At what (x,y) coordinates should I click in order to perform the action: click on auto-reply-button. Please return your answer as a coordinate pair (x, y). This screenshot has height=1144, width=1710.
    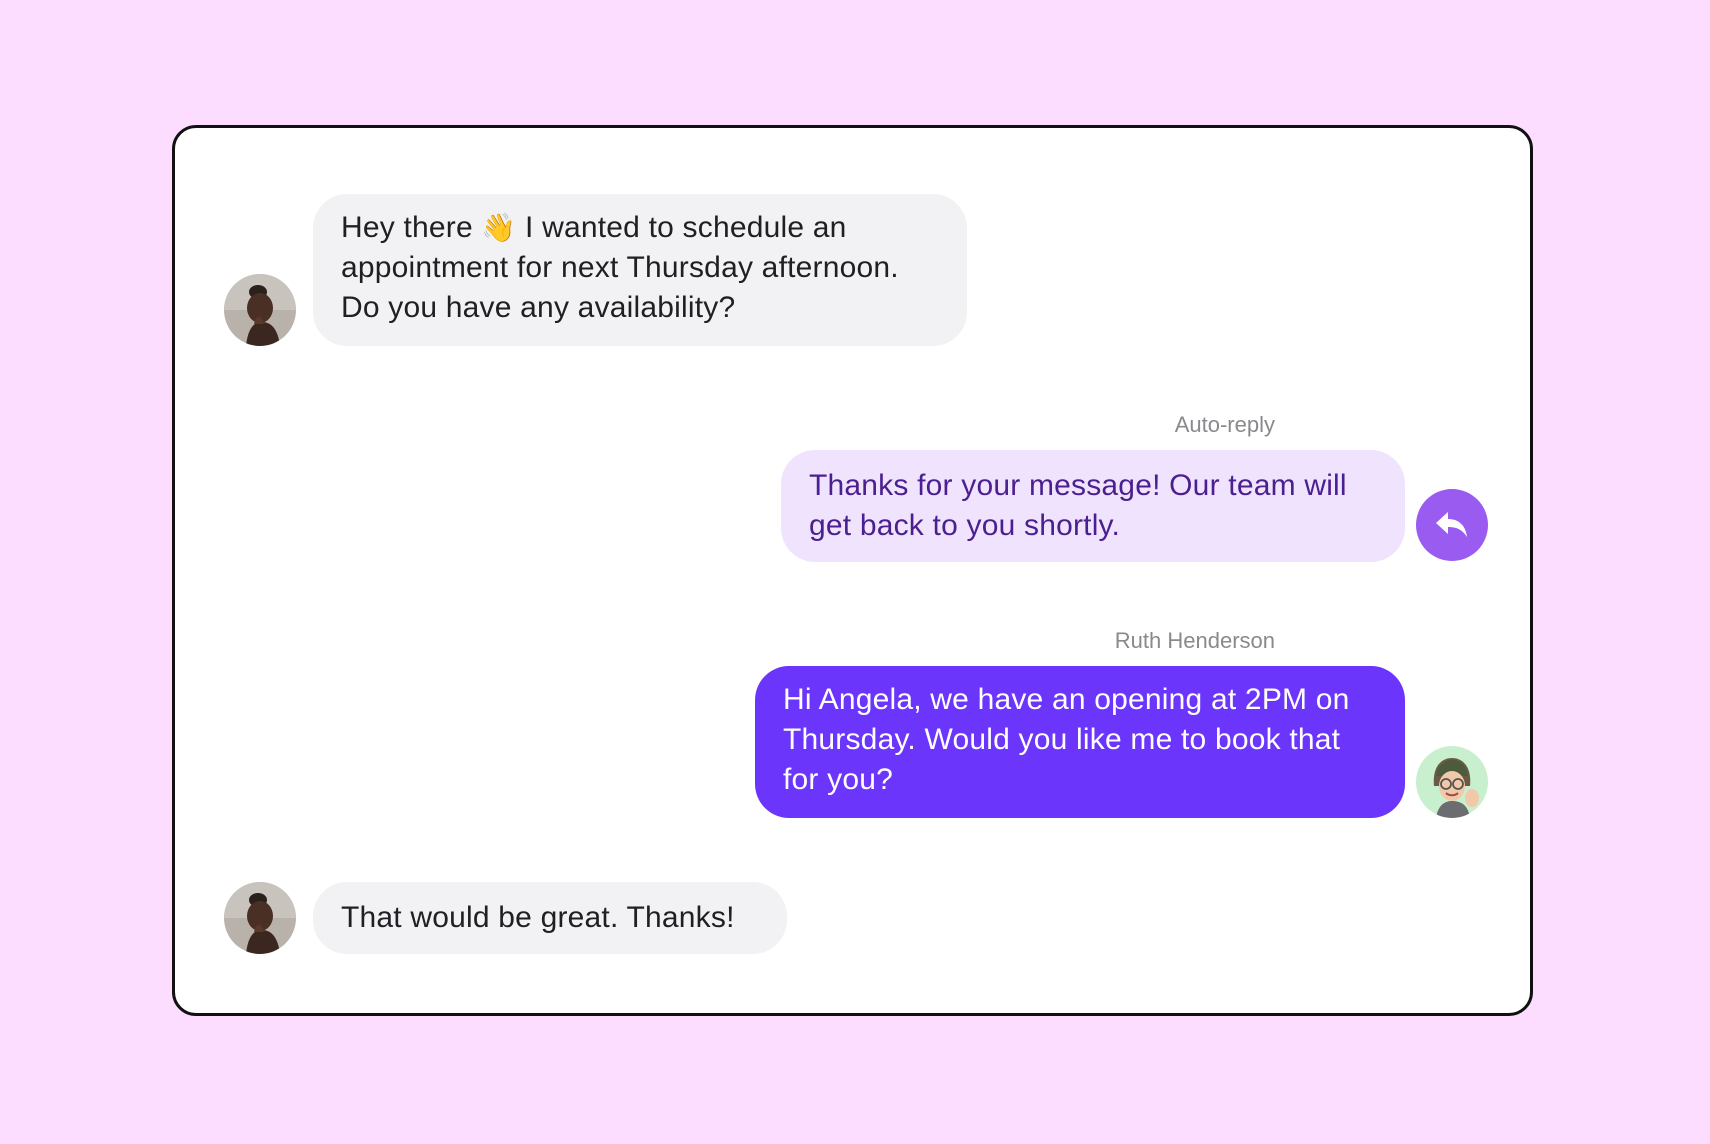
    Looking at the image, I should click on (1452, 525).